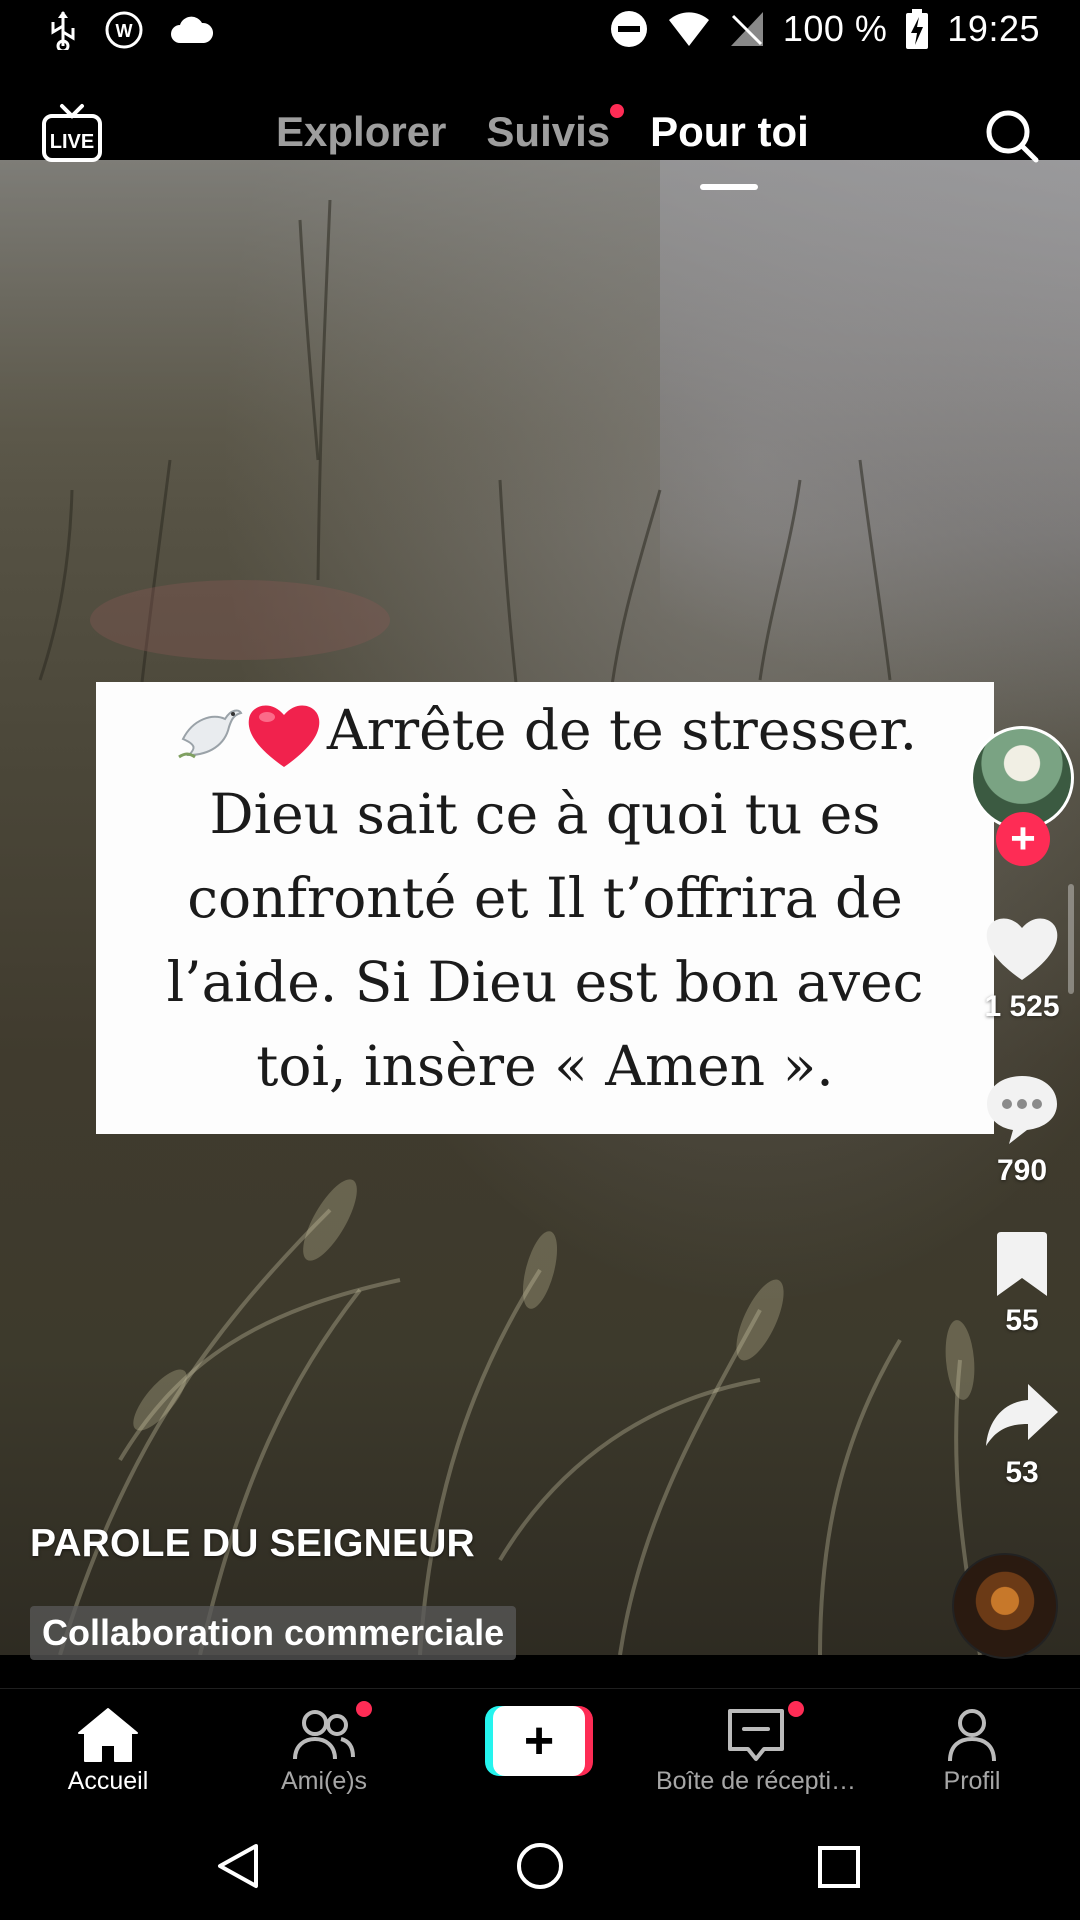 Image resolution: width=1080 pixels, height=1920 pixels. I want to click on tab-explorer: Explorer, so click(361, 132).